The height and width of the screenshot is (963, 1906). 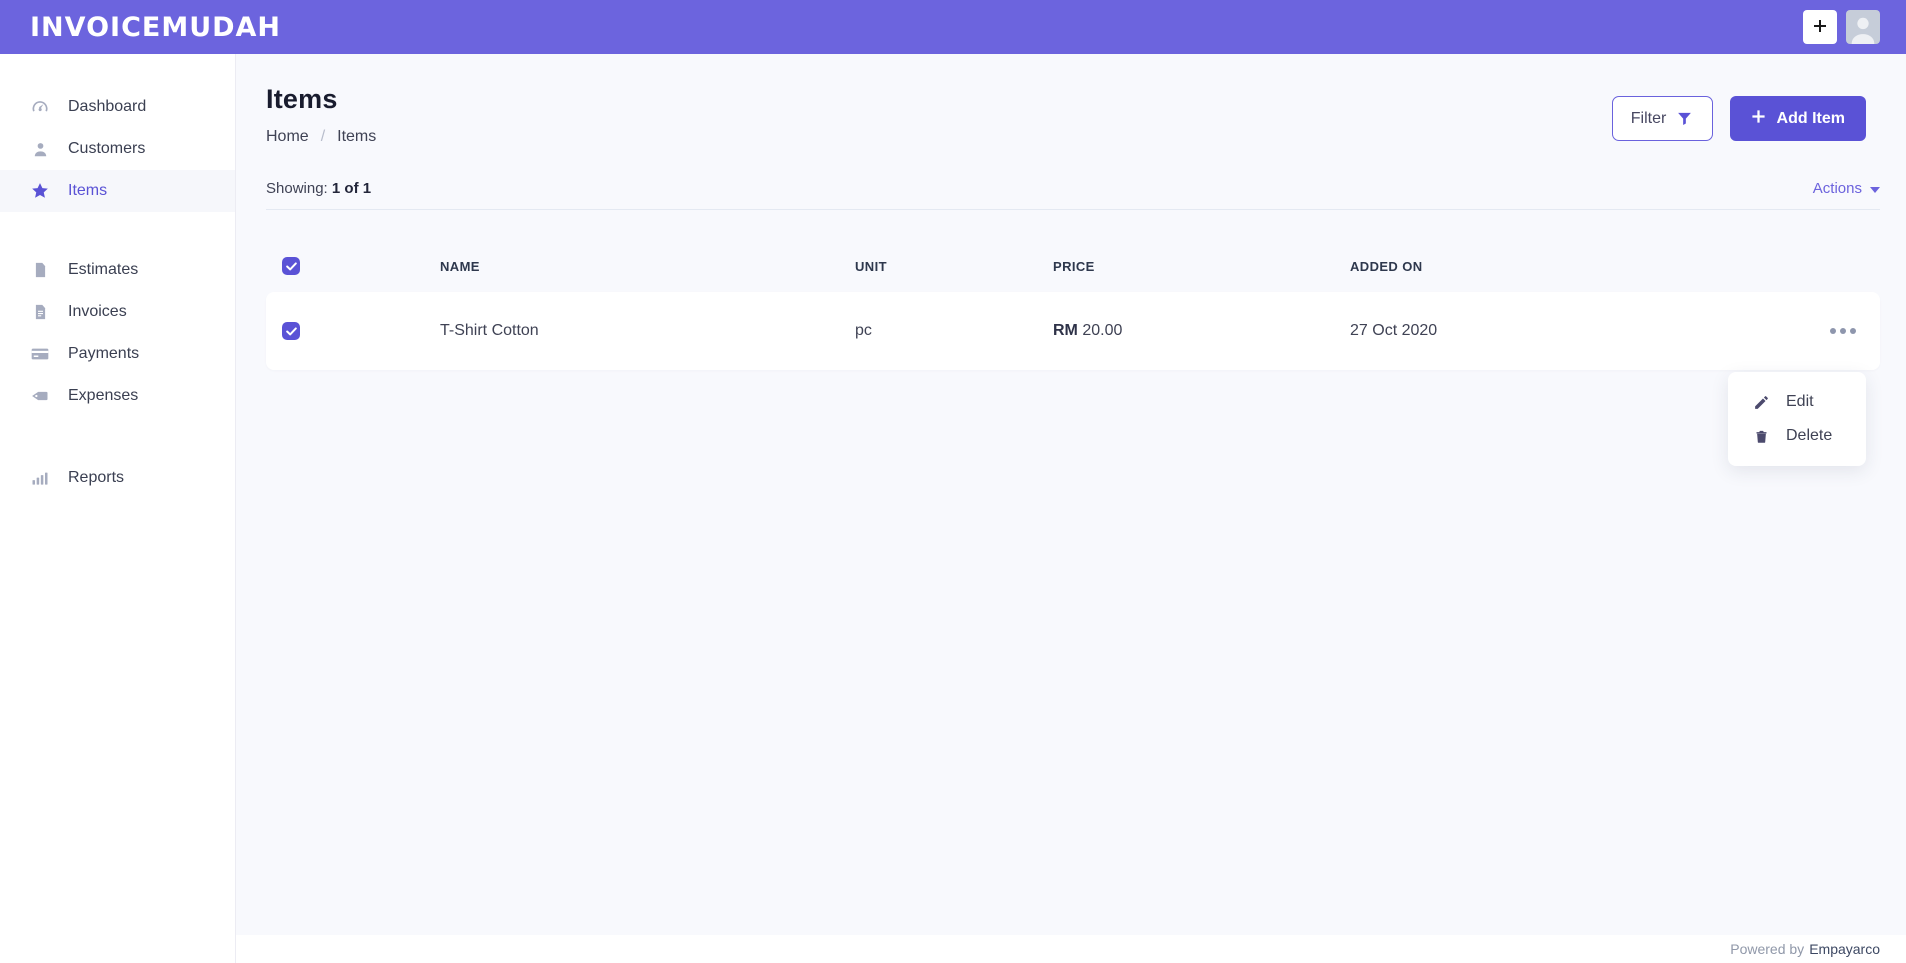 What do you see at coordinates (1761, 436) in the screenshot?
I see `trash-icon` at bounding box center [1761, 436].